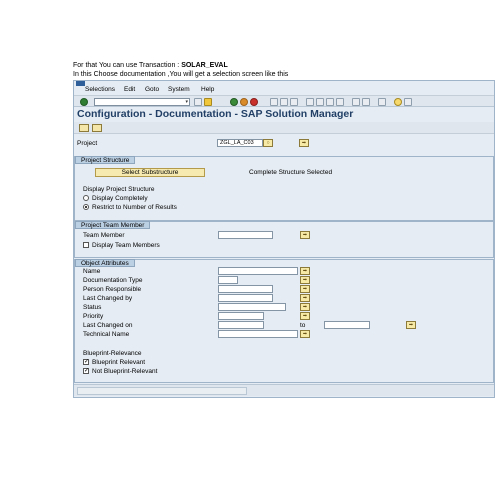 This screenshot has width=495, height=495. I want to click on attr-label-technical-name: Technical Name, so click(106, 334).